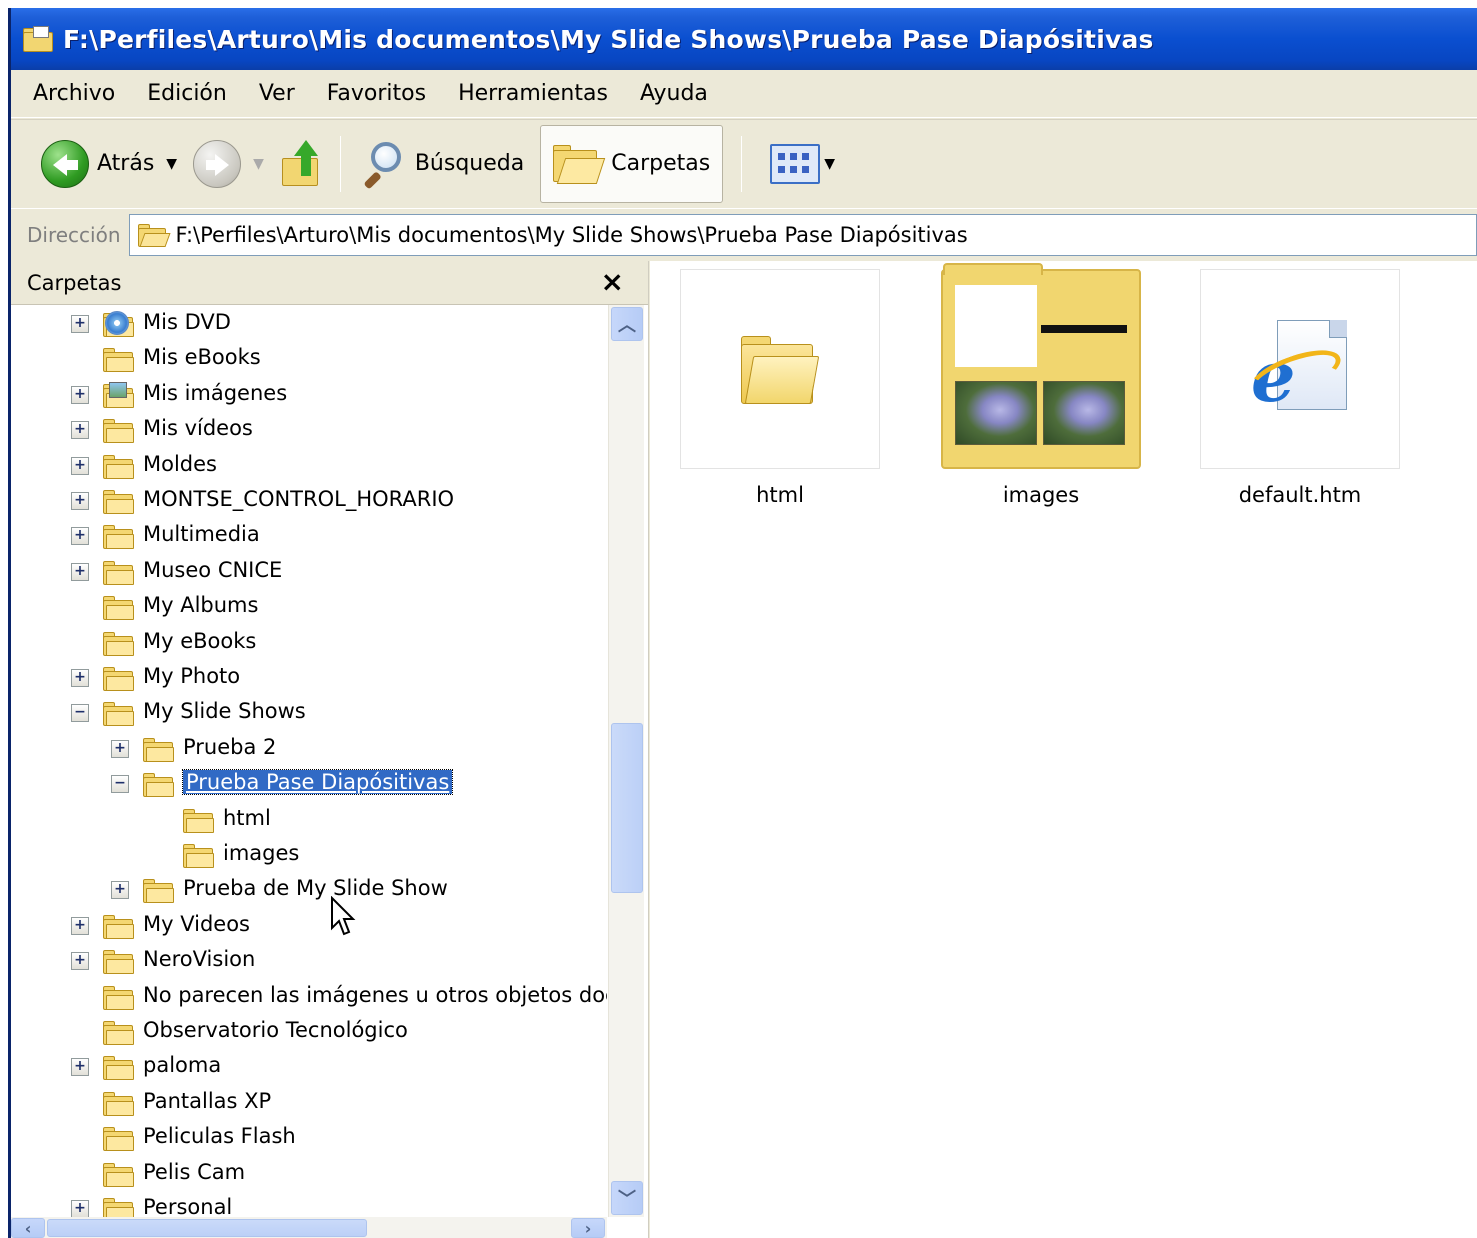 The image size is (1477, 1238). I want to click on scroll-left-button: ‹, so click(28, 1228).